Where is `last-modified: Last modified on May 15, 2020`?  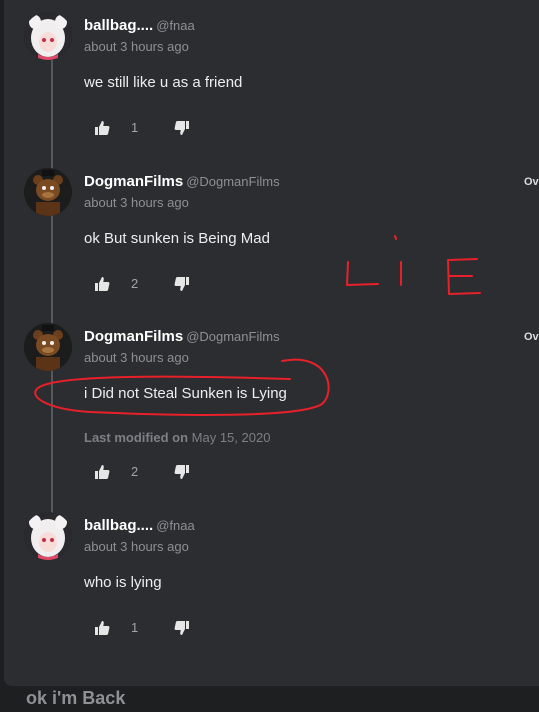
last-modified: Last modified on May 15, 2020 is located at coordinates (177, 437).